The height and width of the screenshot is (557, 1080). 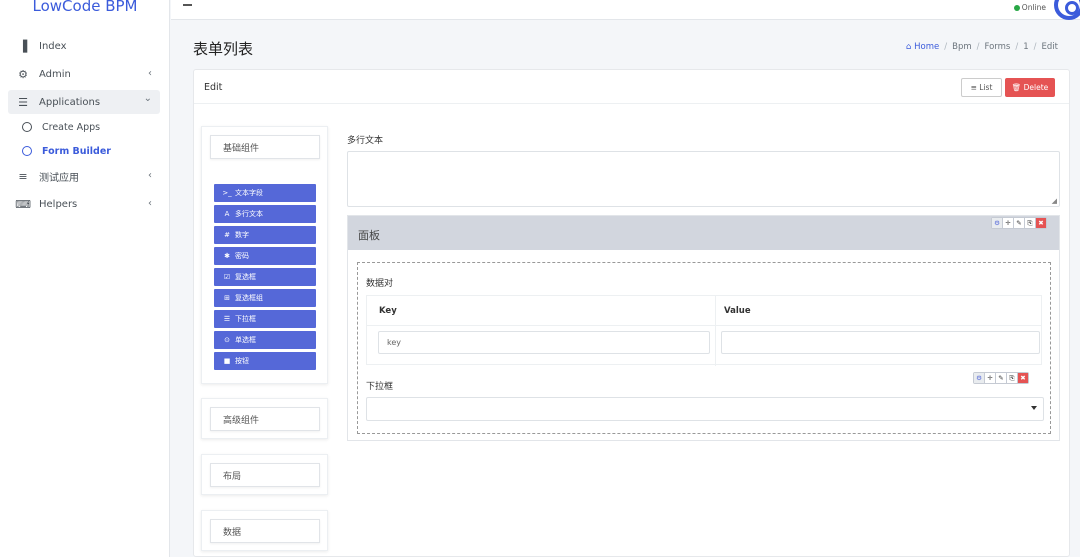 I want to click on sidebar-item-label: Applications, so click(x=70, y=102).